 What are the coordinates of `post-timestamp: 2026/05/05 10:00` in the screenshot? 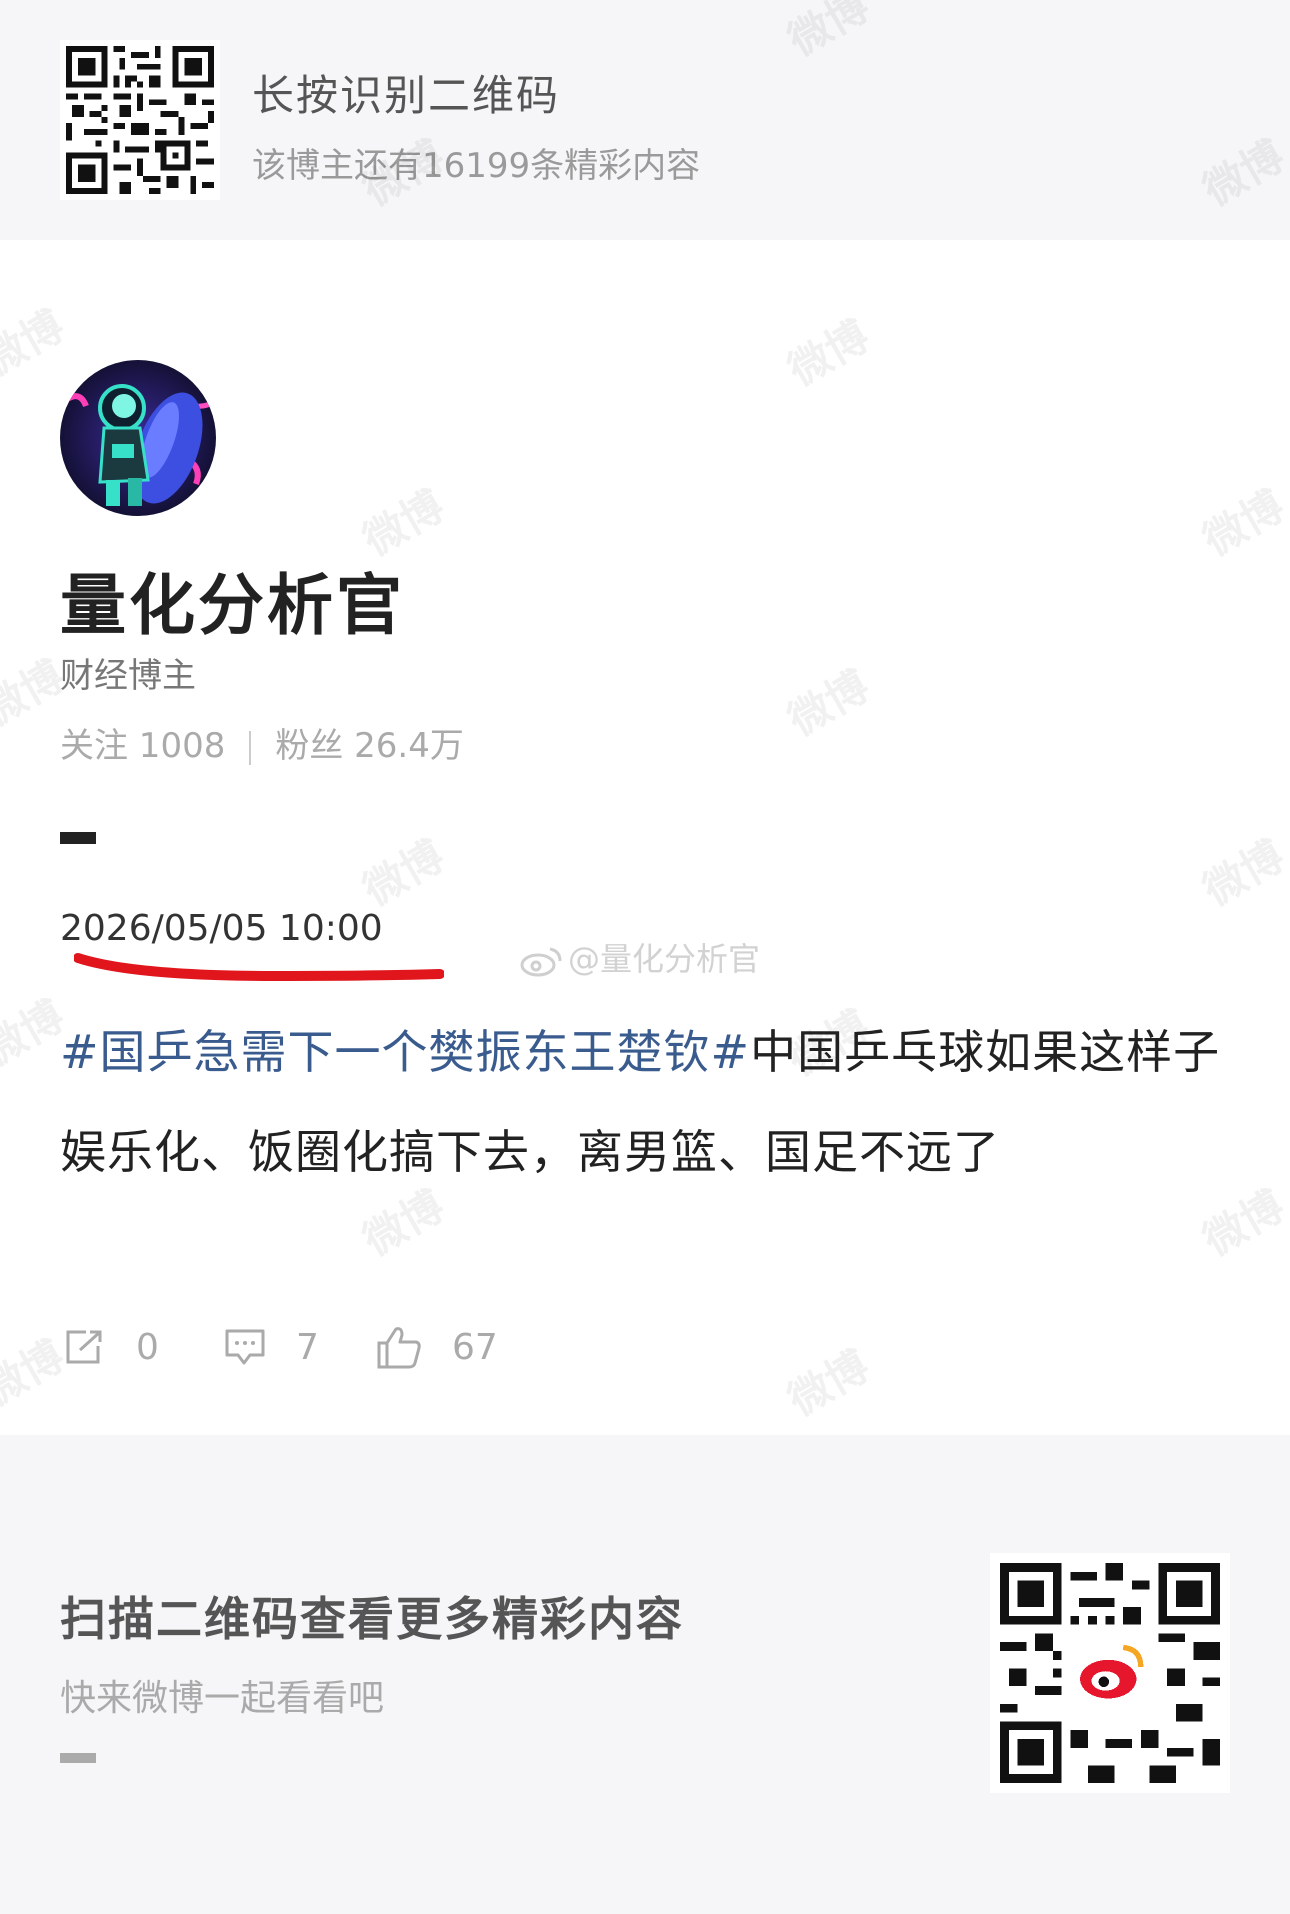 It's located at (221, 928).